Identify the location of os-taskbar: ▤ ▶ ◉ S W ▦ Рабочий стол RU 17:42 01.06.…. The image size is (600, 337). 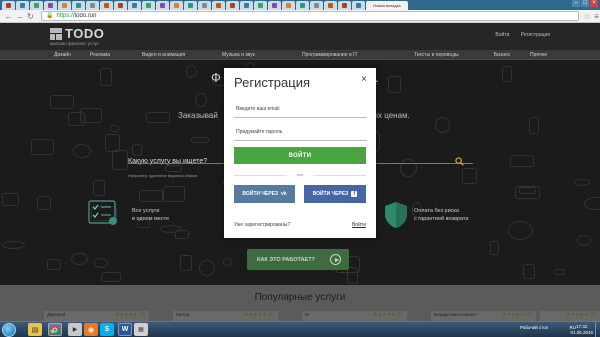
(300, 329).